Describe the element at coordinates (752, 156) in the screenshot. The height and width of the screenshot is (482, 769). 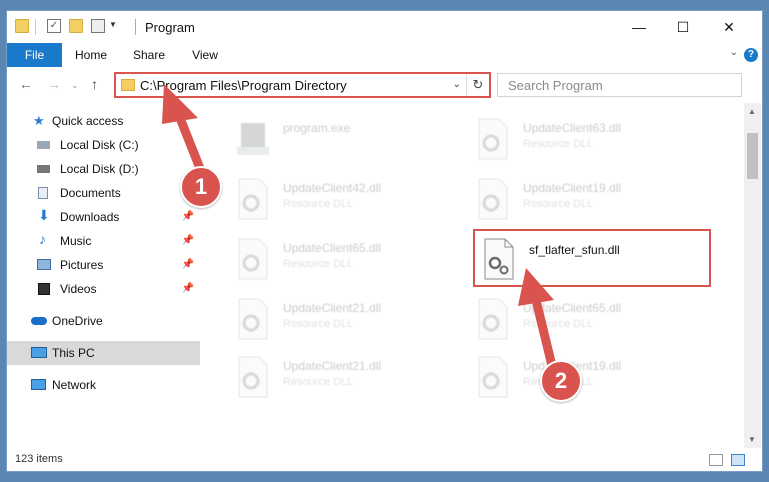
I see `scrollbar-thumb` at that location.